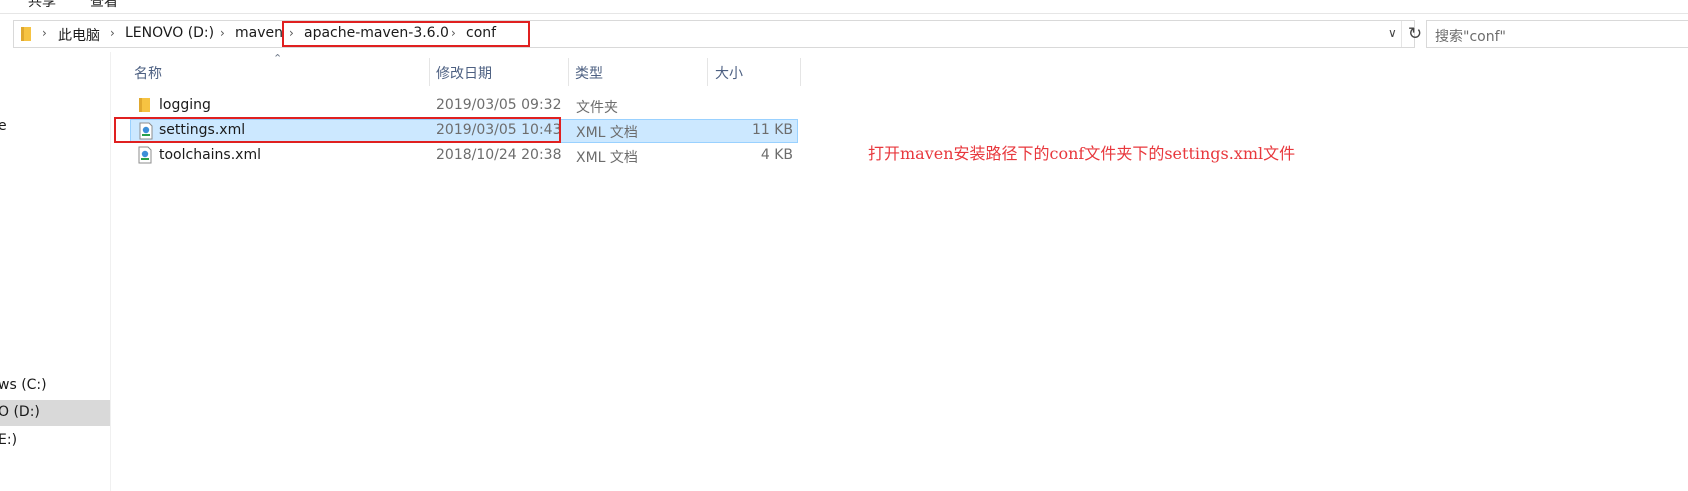 The height and width of the screenshot is (491, 1688). Describe the element at coordinates (169, 33) in the screenshot. I see `breadcrumb-drive-d: LENOVO (D:)` at that location.